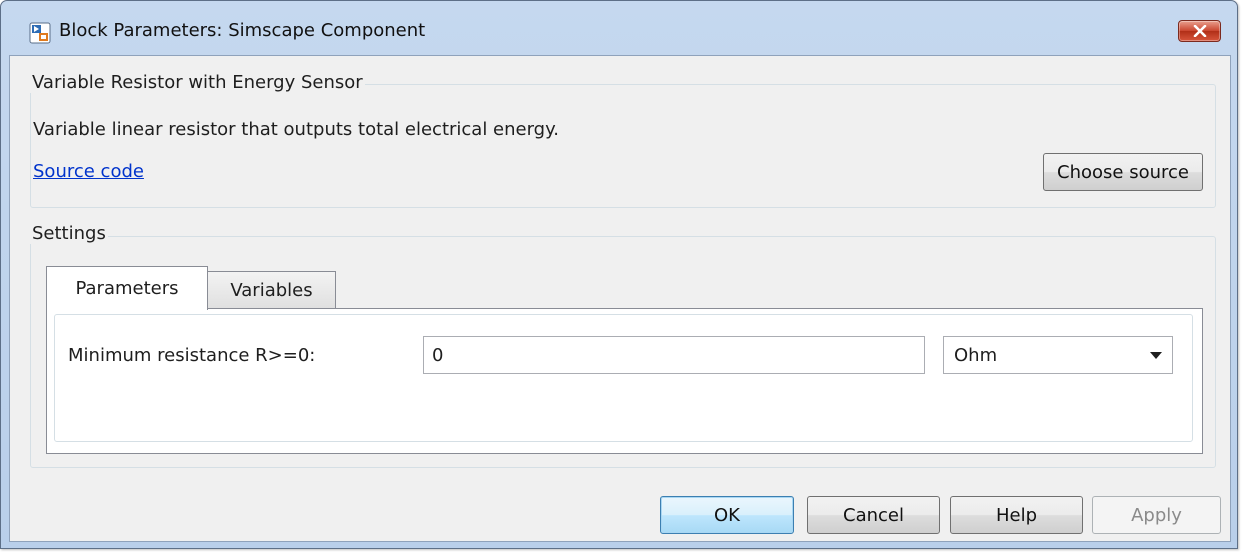 Image resolution: width=1243 pixels, height=552 pixels. I want to click on choose-source-button: Choose source, so click(1123, 172).